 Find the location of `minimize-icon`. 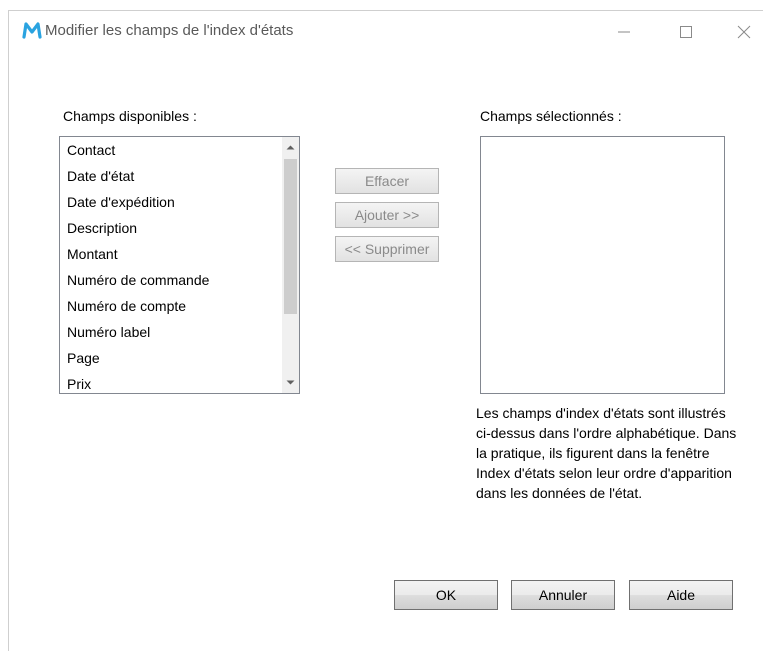

minimize-icon is located at coordinates (624, 32).